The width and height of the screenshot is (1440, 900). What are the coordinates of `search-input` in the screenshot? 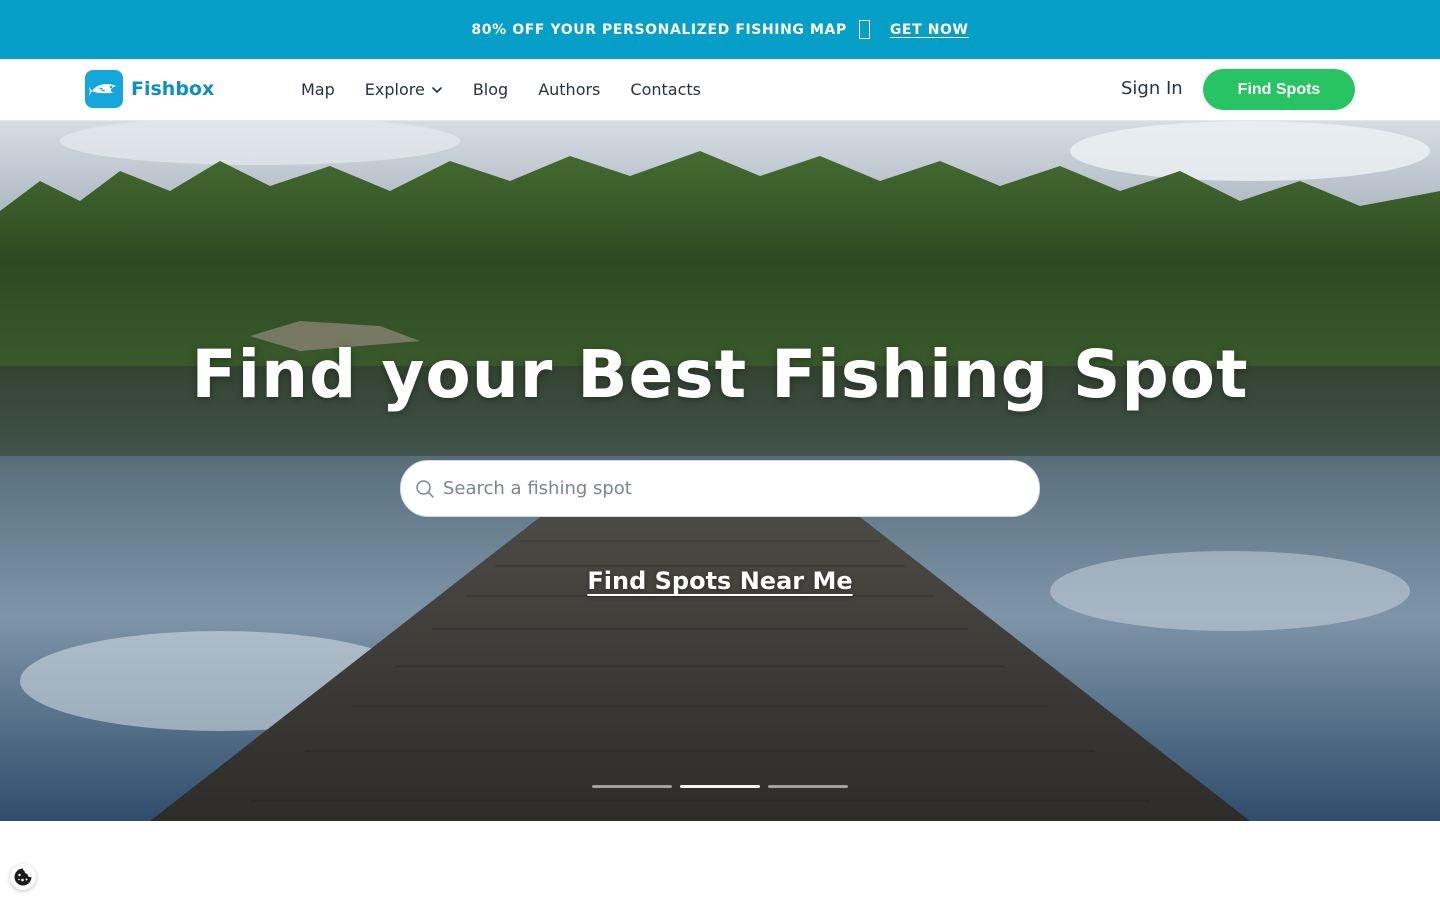 It's located at (723, 488).